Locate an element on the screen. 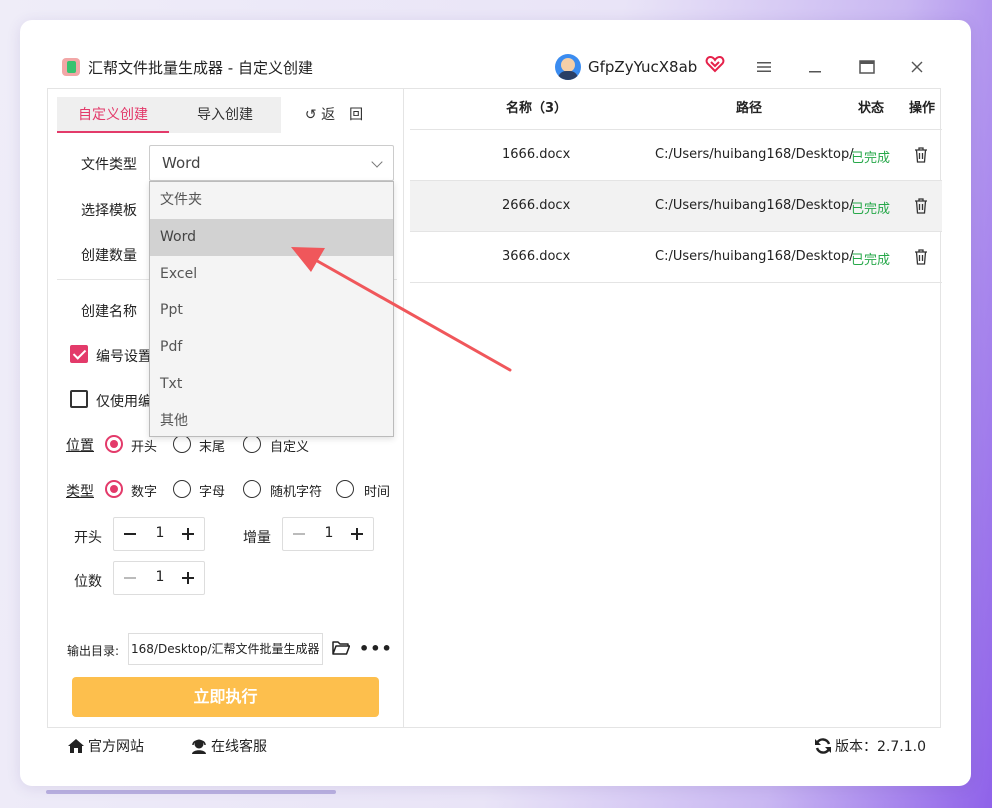  only-number-label: 仅使用编 is located at coordinates (122, 402).